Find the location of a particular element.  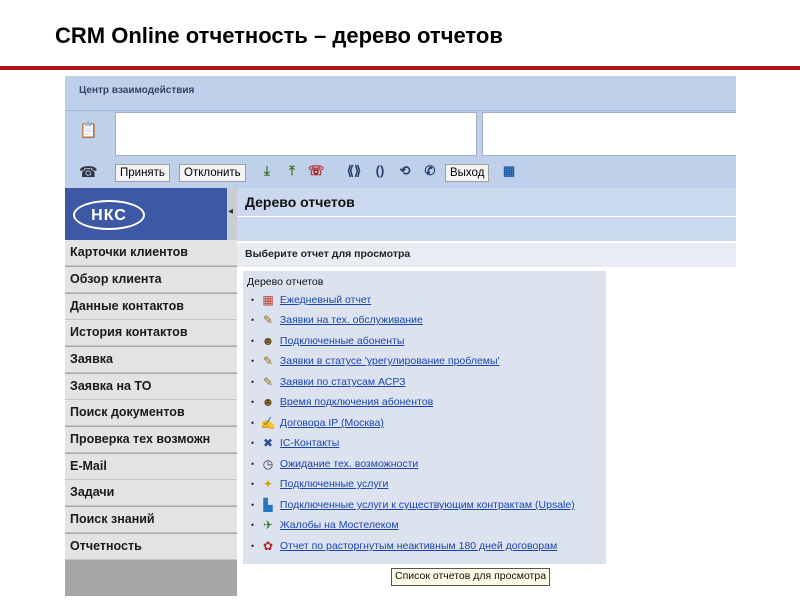

report-link: Жалобы на Мостелеком is located at coordinates (339, 525).